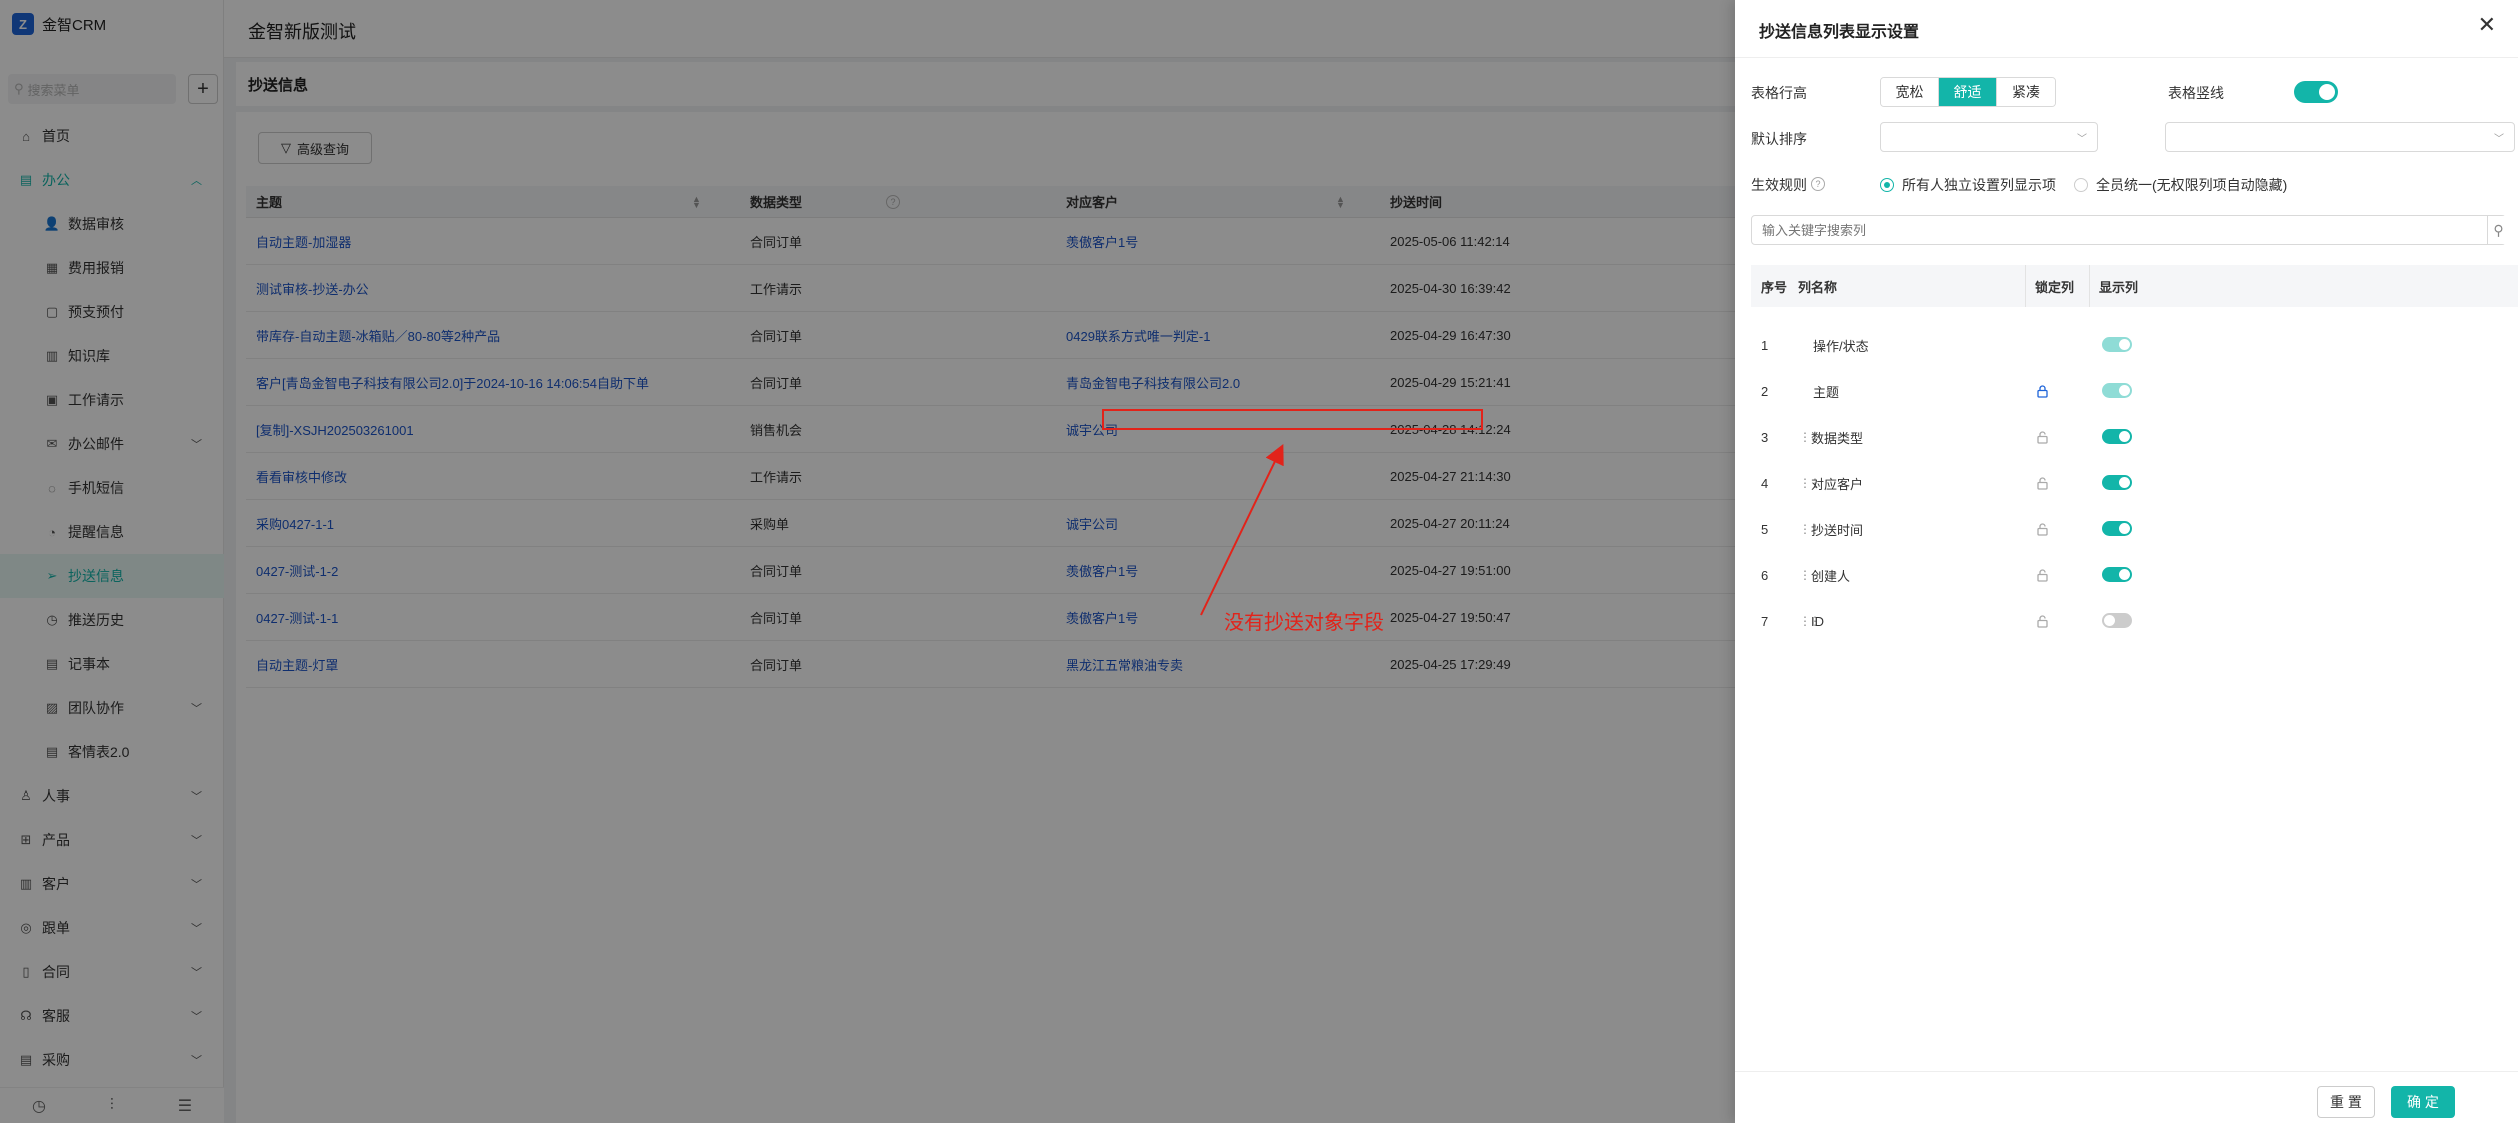  I want to click on column-name: 操作/状态, so click(1841, 346).